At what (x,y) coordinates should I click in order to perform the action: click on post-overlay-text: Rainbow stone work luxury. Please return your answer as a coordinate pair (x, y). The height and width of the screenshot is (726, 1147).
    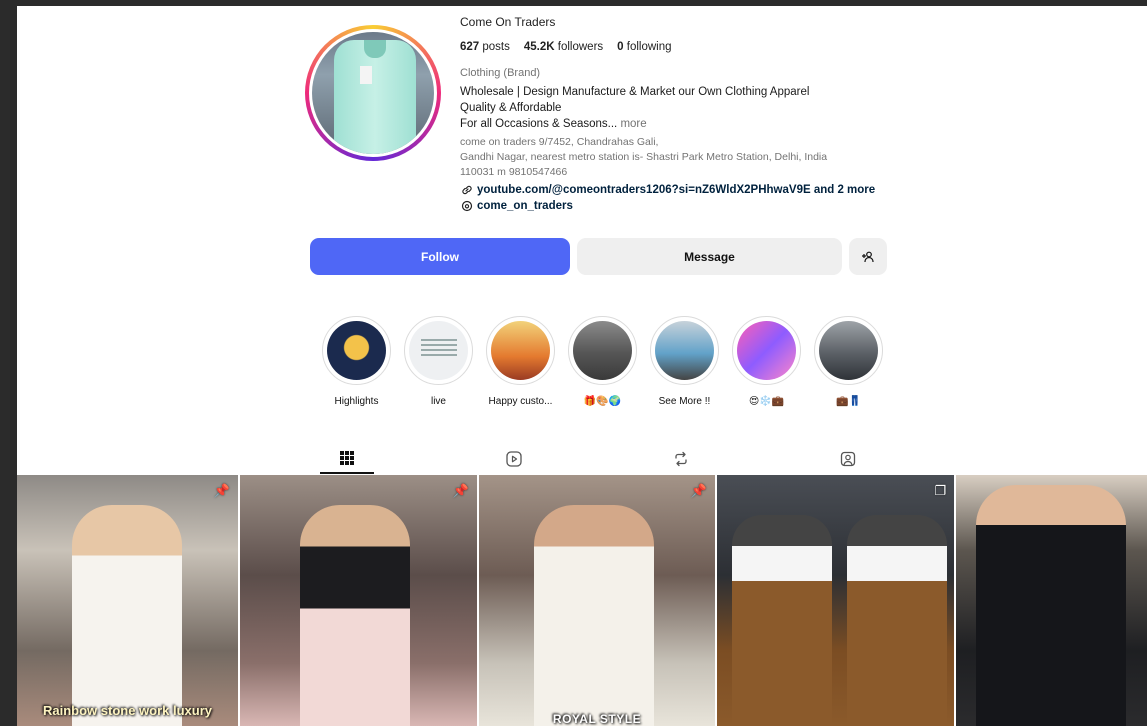
    Looking at the image, I should click on (127, 710).